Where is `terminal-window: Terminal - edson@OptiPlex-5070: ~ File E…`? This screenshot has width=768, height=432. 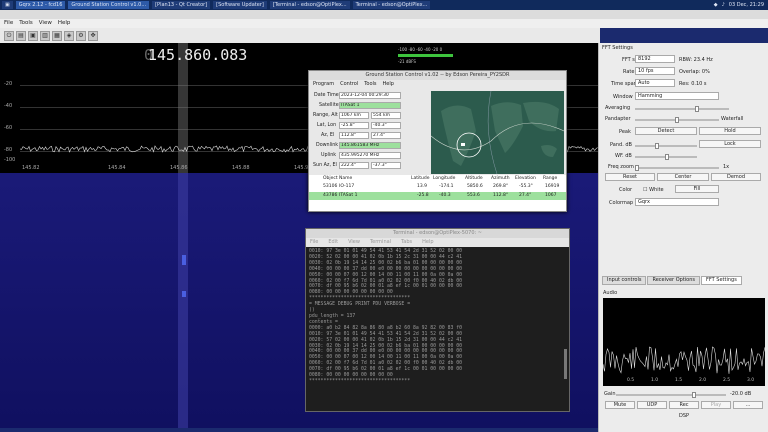
terminal-window: Terminal - edson@OptiPlex-5070: ~ File E… is located at coordinates (437, 320).